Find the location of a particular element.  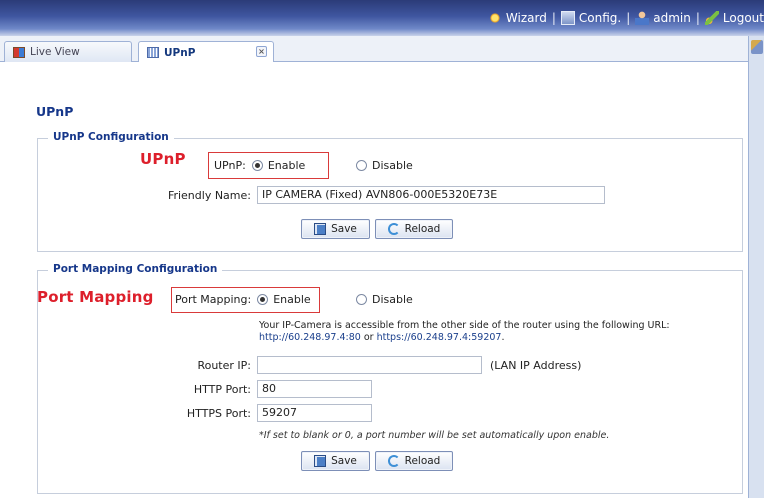

upnp-enable-radio is located at coordinates (257, 165).